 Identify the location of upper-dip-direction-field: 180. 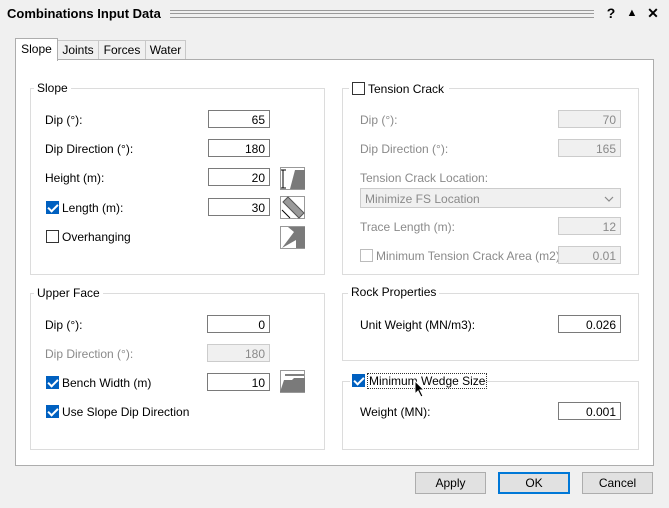
(238, 353).